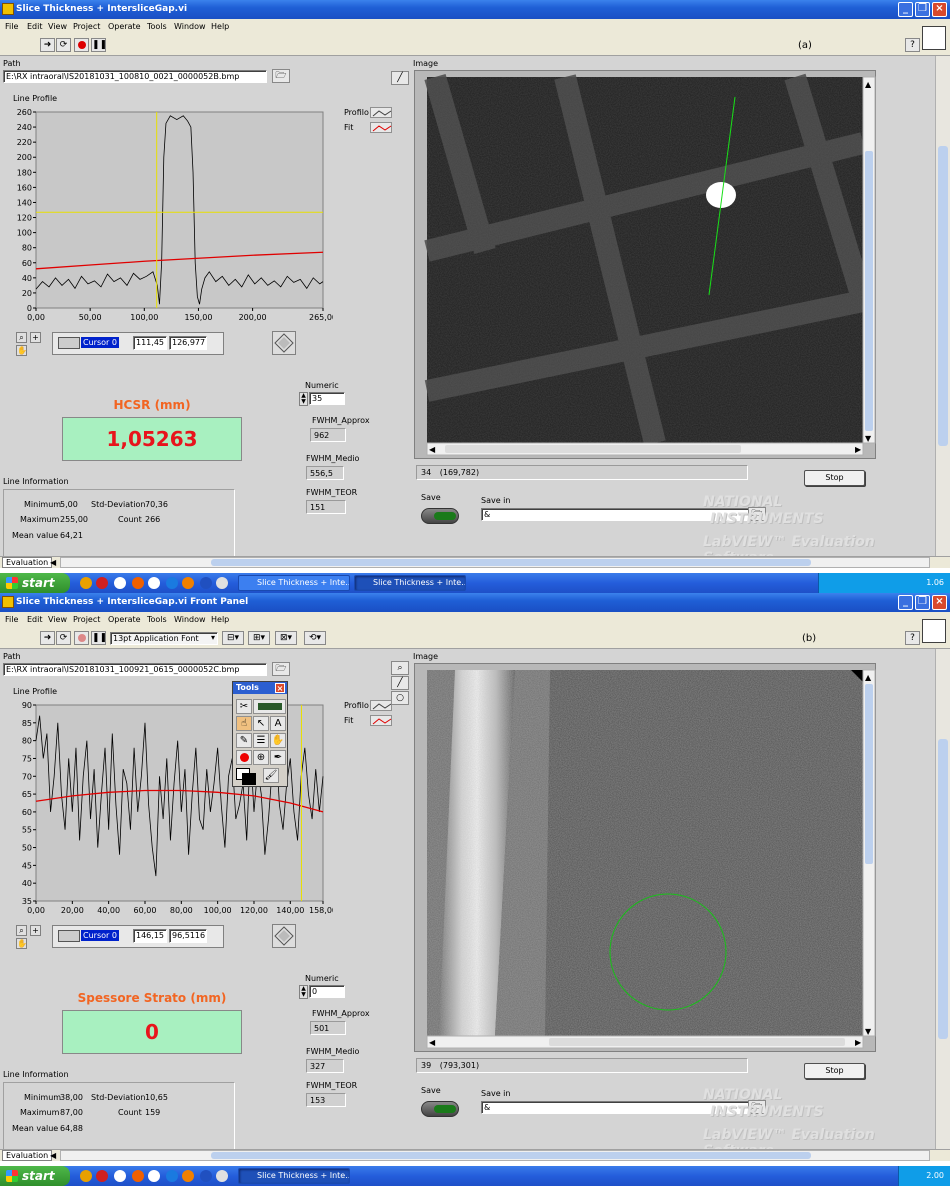 This screenshot has height=1188, width=950. Describe the element at coordinates (259, 638) in the screenshot. I see `distribute-objects-icon: ⊞▾` at that location.